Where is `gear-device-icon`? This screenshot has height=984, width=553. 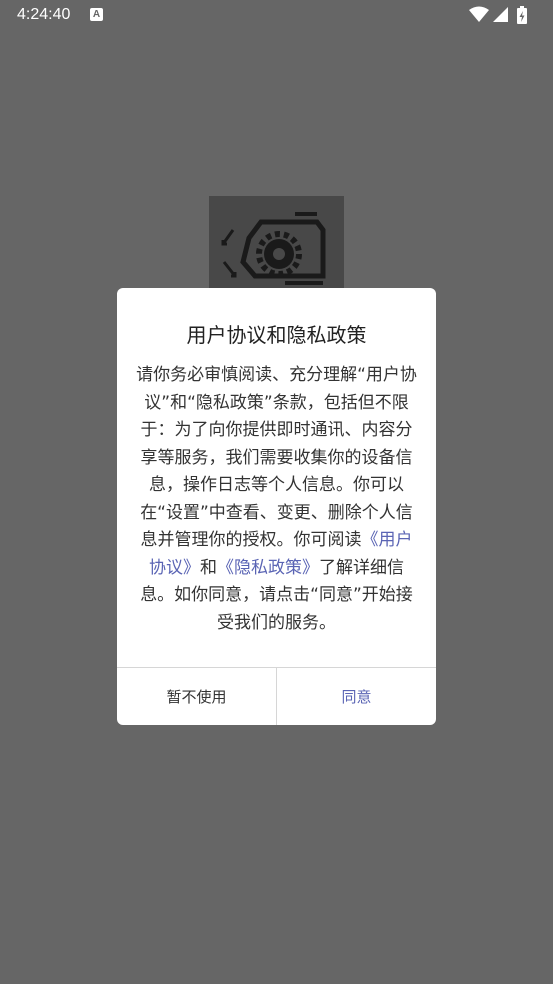
gear-device-icon is located at coordinates (276, 242).